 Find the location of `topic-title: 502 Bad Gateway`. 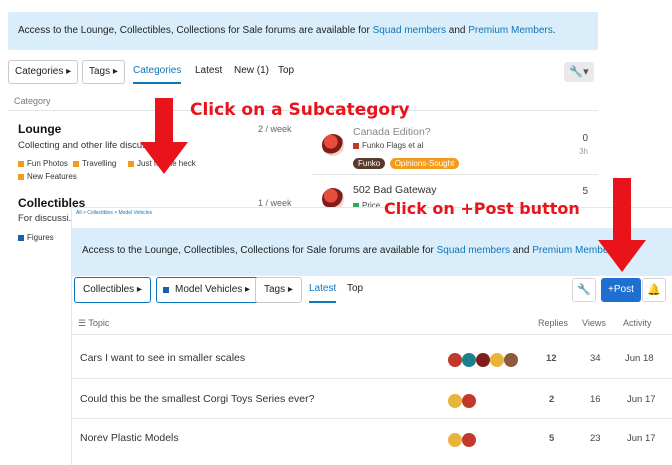

topic-title: 502 Bad Gateway is located at coordinates (394, 190).